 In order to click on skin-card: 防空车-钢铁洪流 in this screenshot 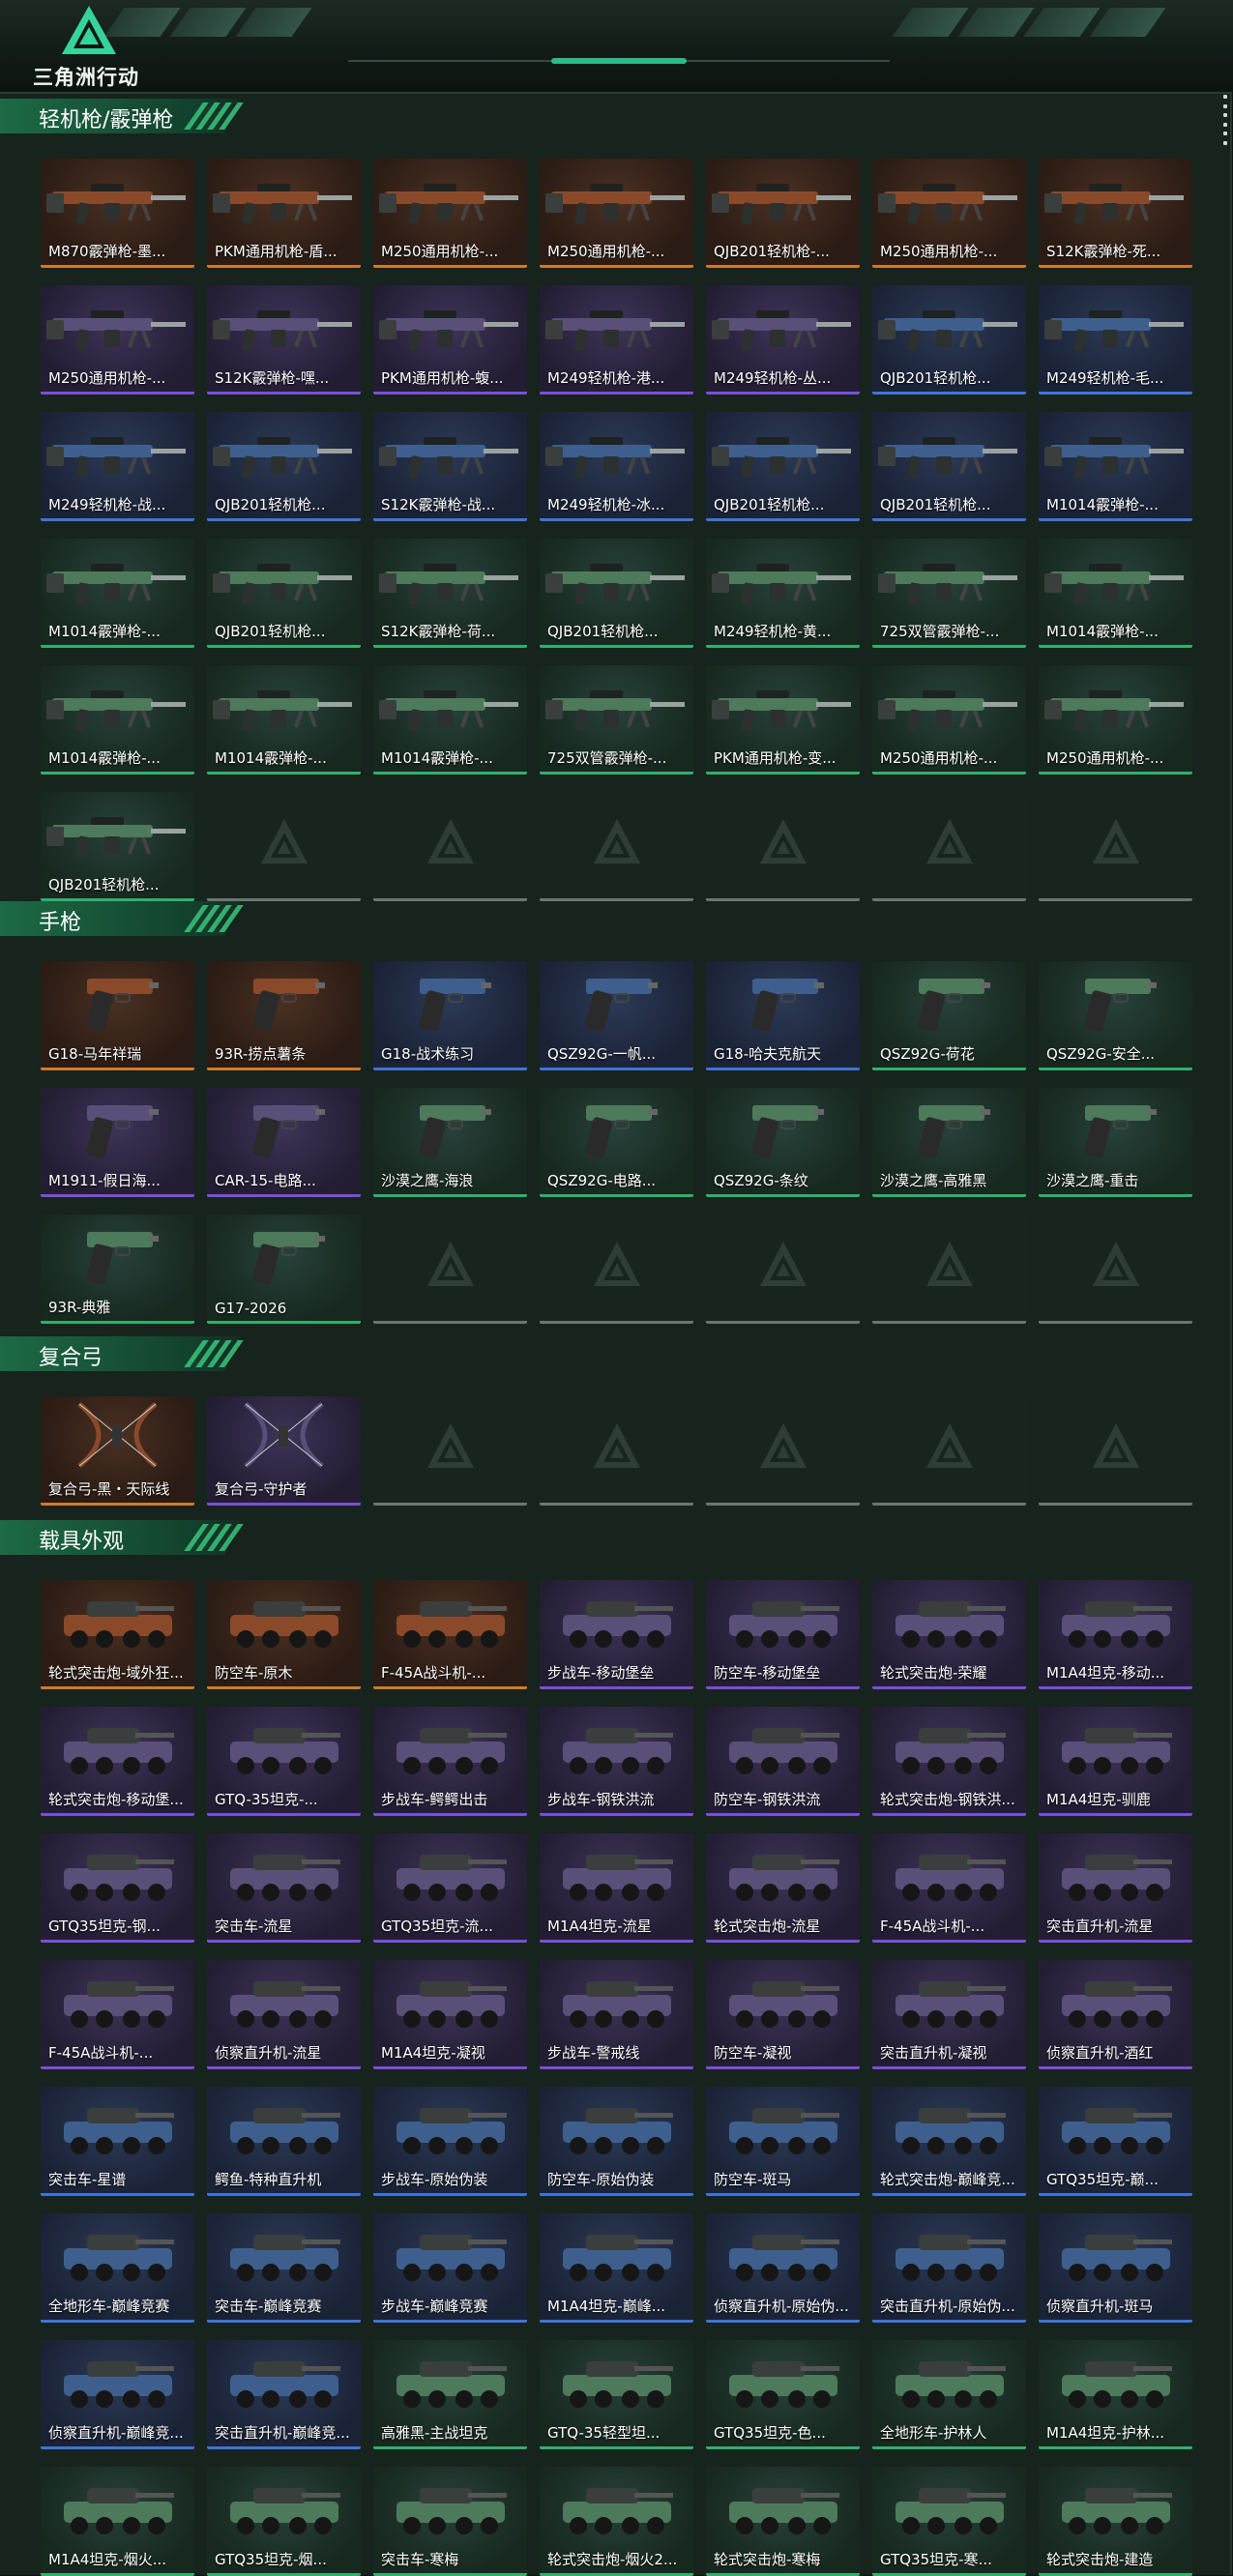, I will do `click(783, 1761)`.